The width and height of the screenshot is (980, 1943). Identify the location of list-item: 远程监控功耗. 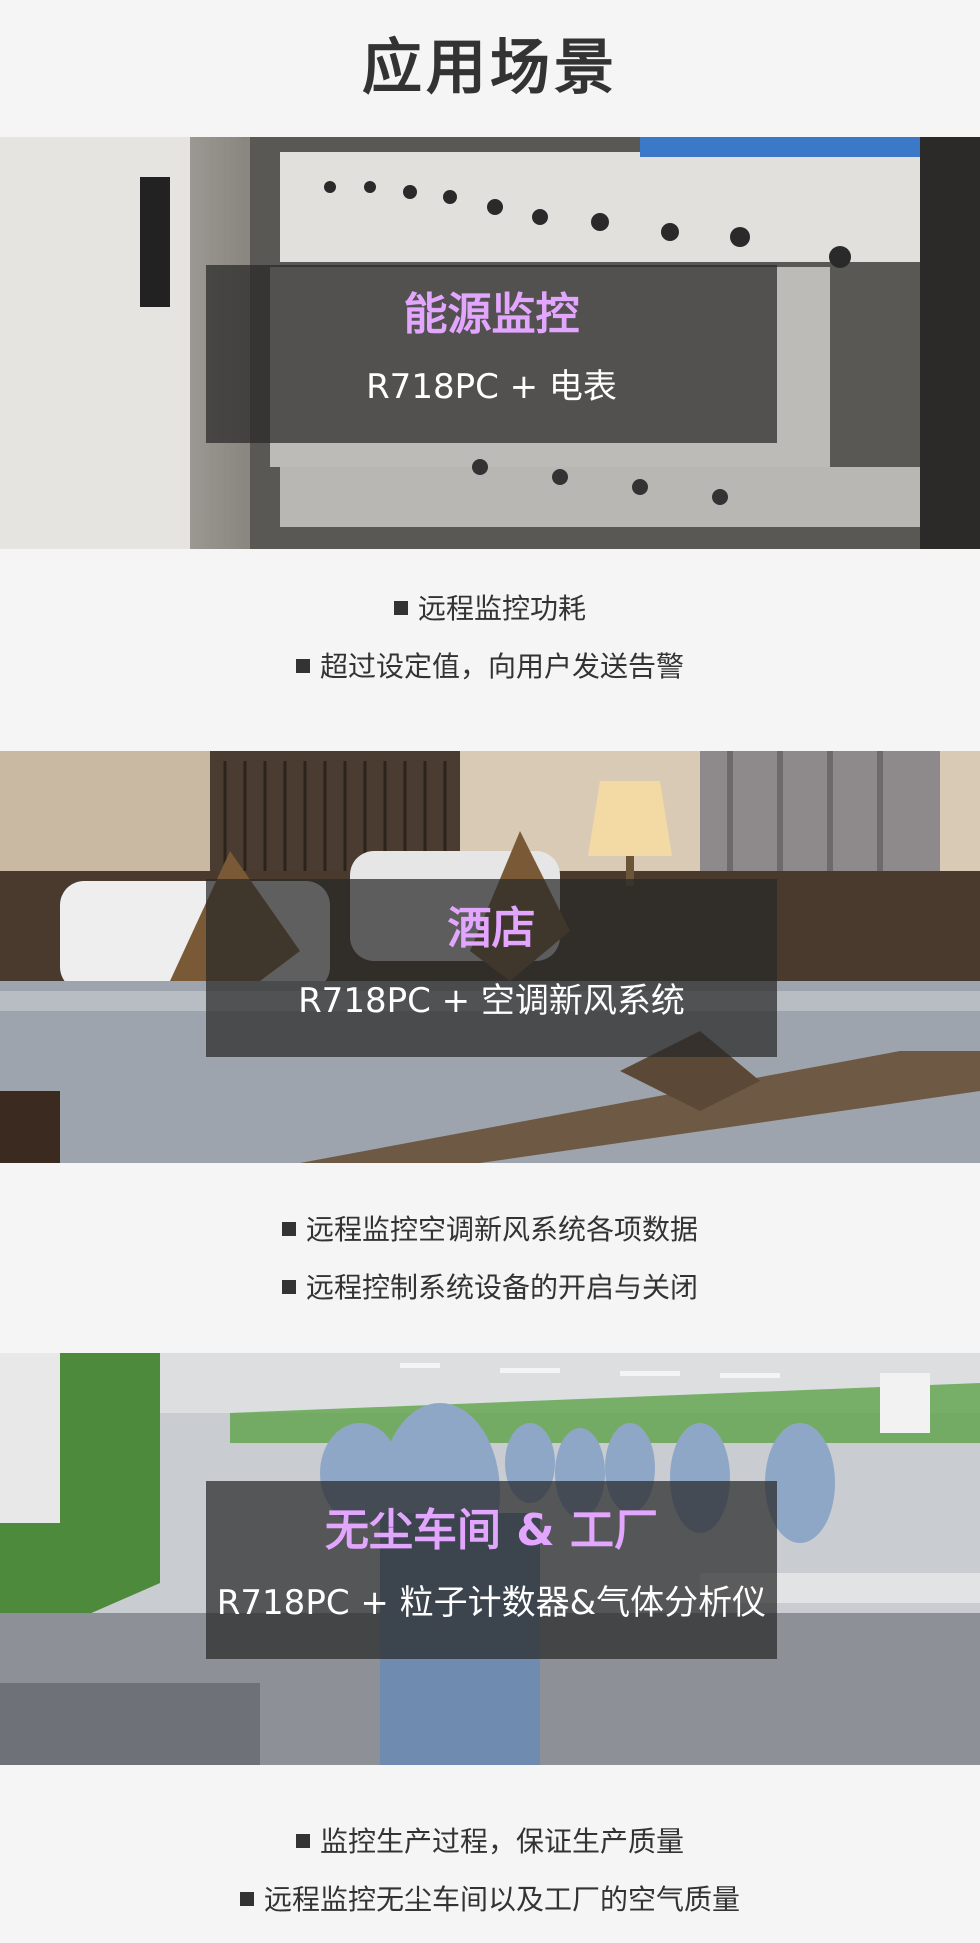
(490, 609).